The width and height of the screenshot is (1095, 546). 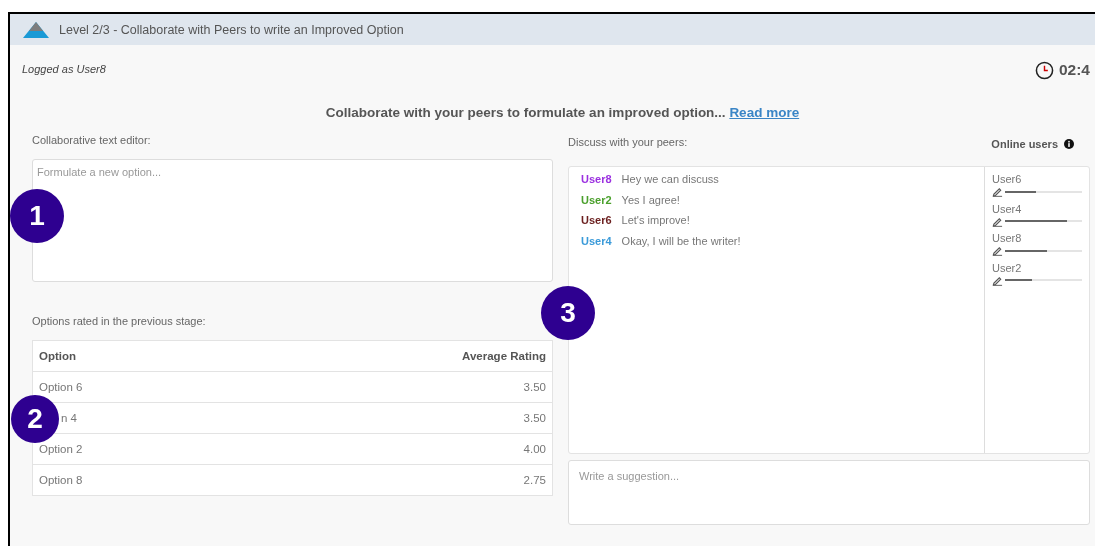 What do you see at coordinates (119, 321) in the screenshot?
I see `ratings-label: Options rated in the previous stage:` at bounding box center [119, 321].